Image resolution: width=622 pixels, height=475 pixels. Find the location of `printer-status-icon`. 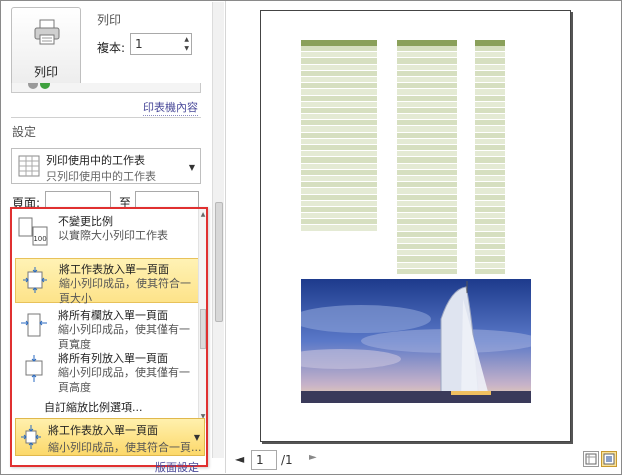

printer-status-icon is located at coordinates (33, 86).